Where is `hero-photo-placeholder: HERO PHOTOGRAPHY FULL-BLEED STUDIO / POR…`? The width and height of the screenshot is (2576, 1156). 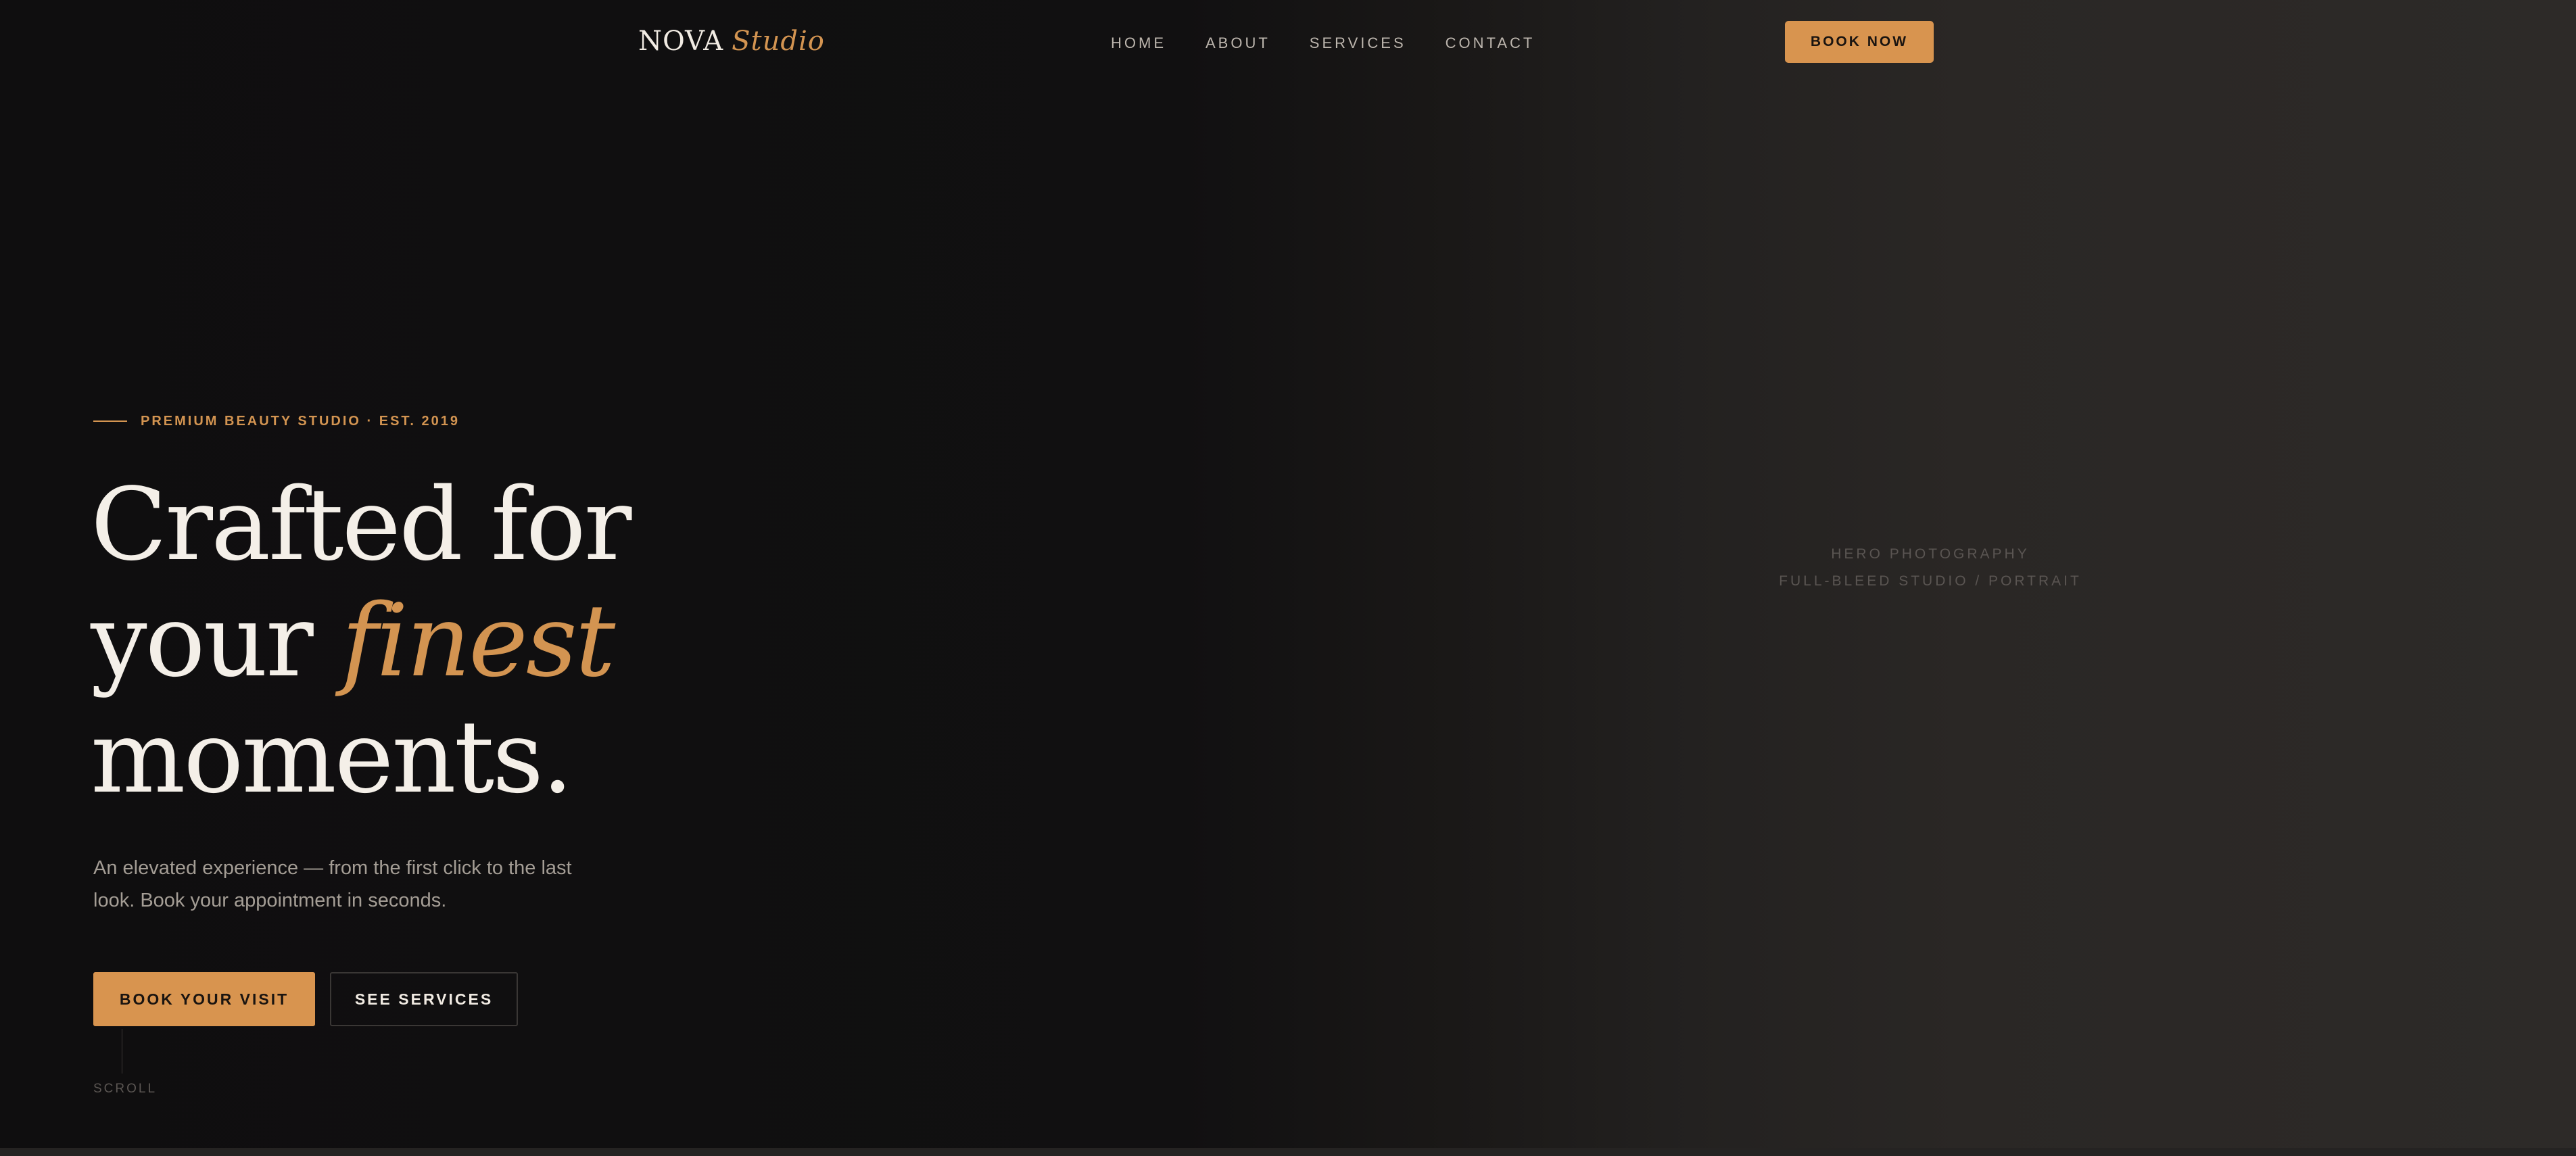 hero-photo-placeholder: HERO PHOTOGRAPHY FULL-BLEED STUDIO / POR… is located at coordinates (1930, 568).